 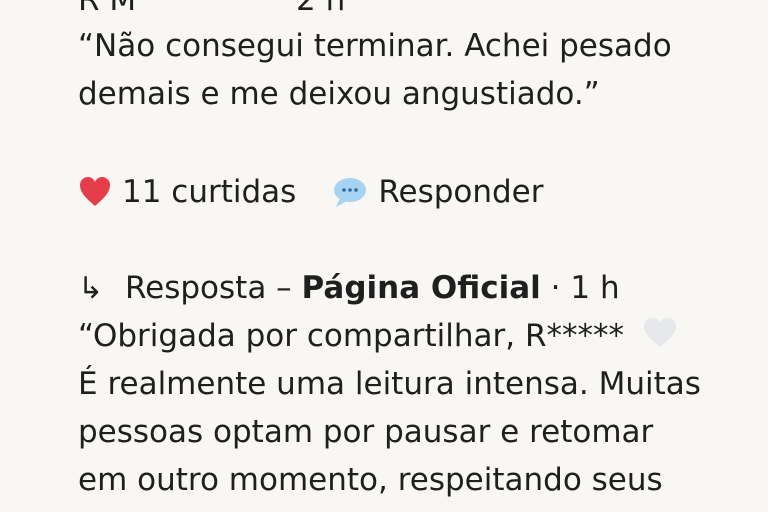 I want to click on reply-text-line-1: “Obrigada por compartilhar, R*****, so click(x=351, y=336).